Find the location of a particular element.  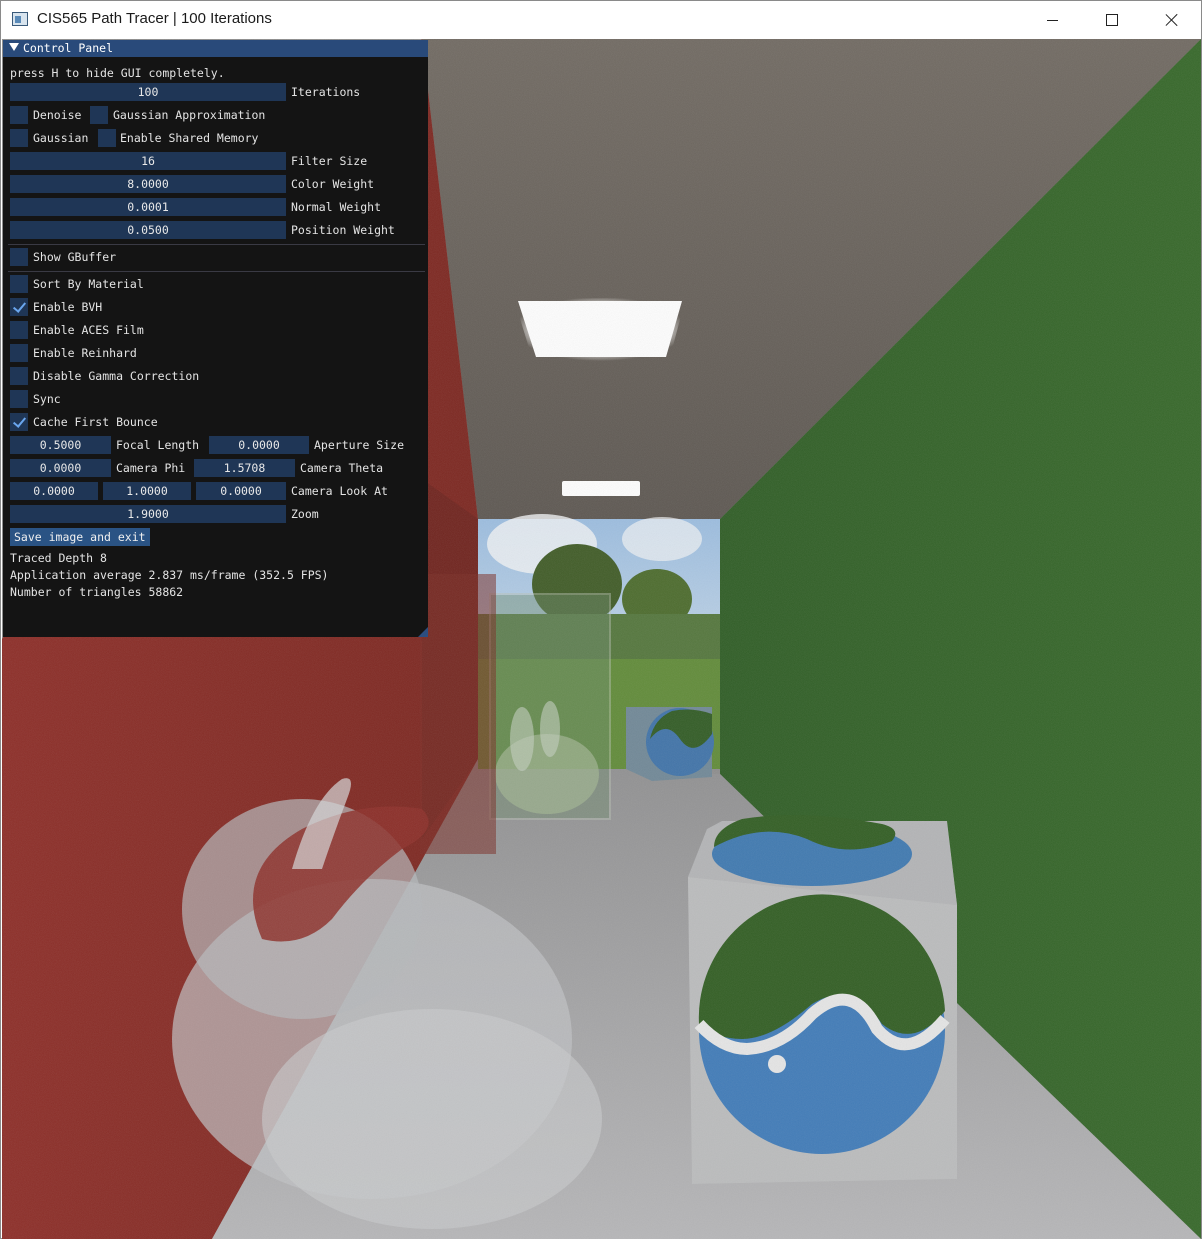

window-title: CIS565 Path Tracer | 100 Iterations is located at coordinates (154, 18).